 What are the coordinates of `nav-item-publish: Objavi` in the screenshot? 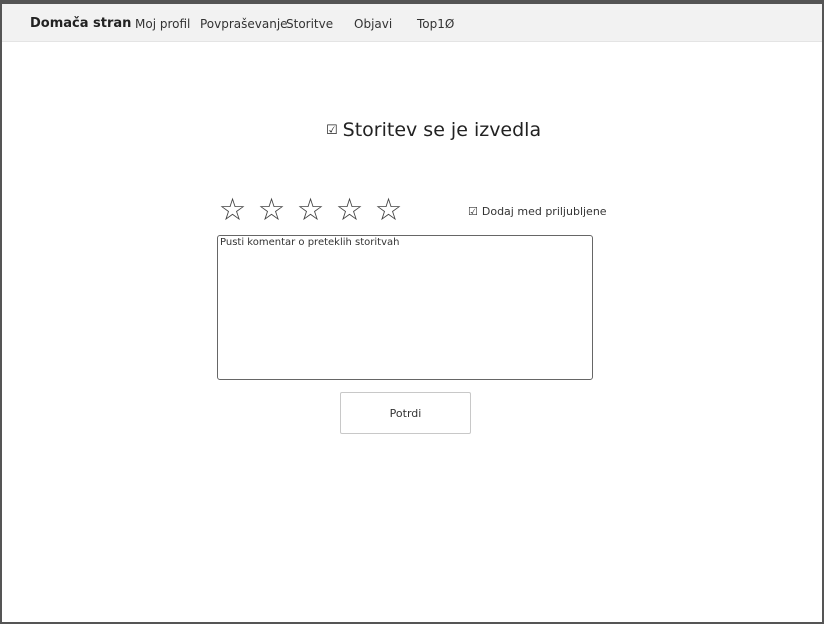 It's located at (373, 24).